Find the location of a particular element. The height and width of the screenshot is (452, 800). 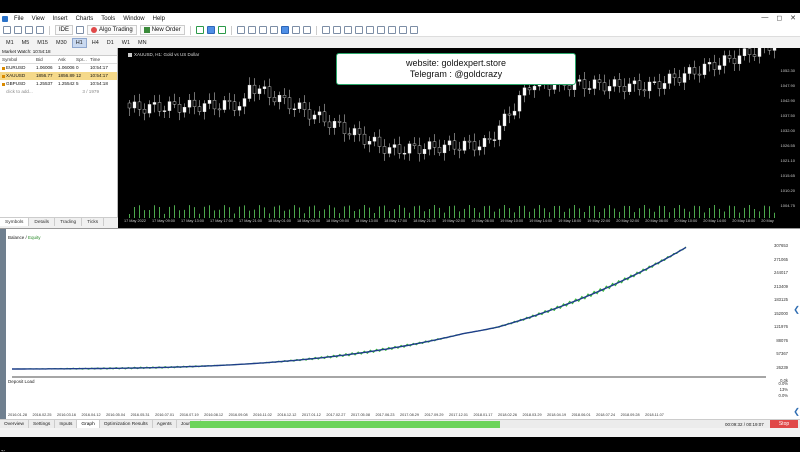

column-ask: Ask is located at coordinates (67, 60).